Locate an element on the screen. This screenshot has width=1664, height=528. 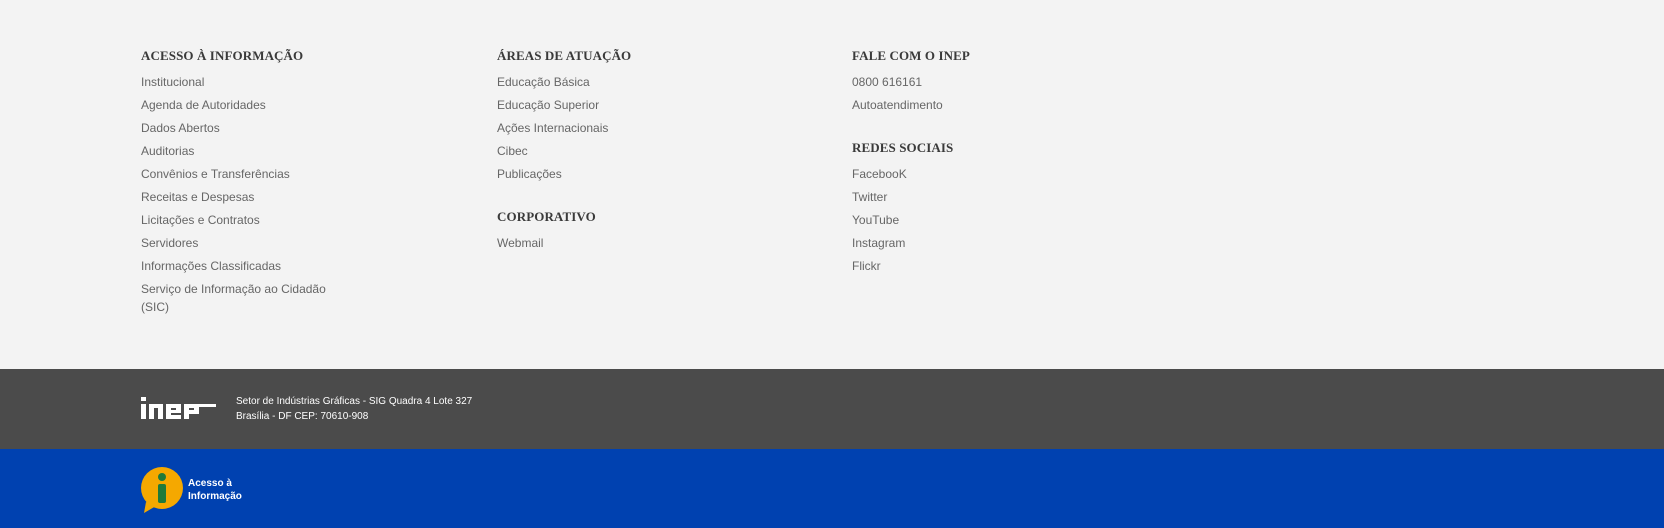
acesso-informacao-label-line2: Informação is located at coordinates (215, 496).